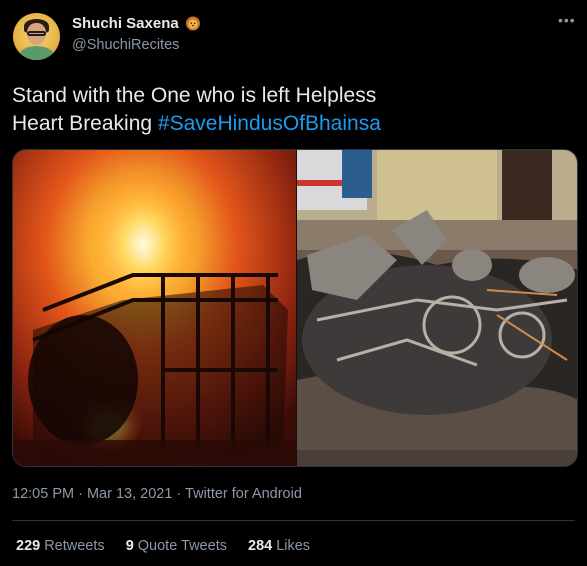 The image size is (587, 566). I want to click on avatar-glasses, so click(36, 33).